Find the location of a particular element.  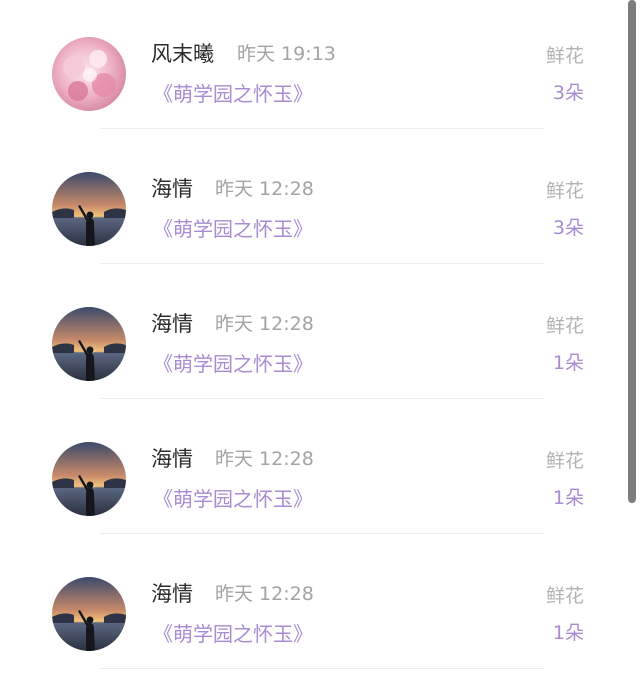

pink-floral-avatar-icon is located at coordinates (89, 74).